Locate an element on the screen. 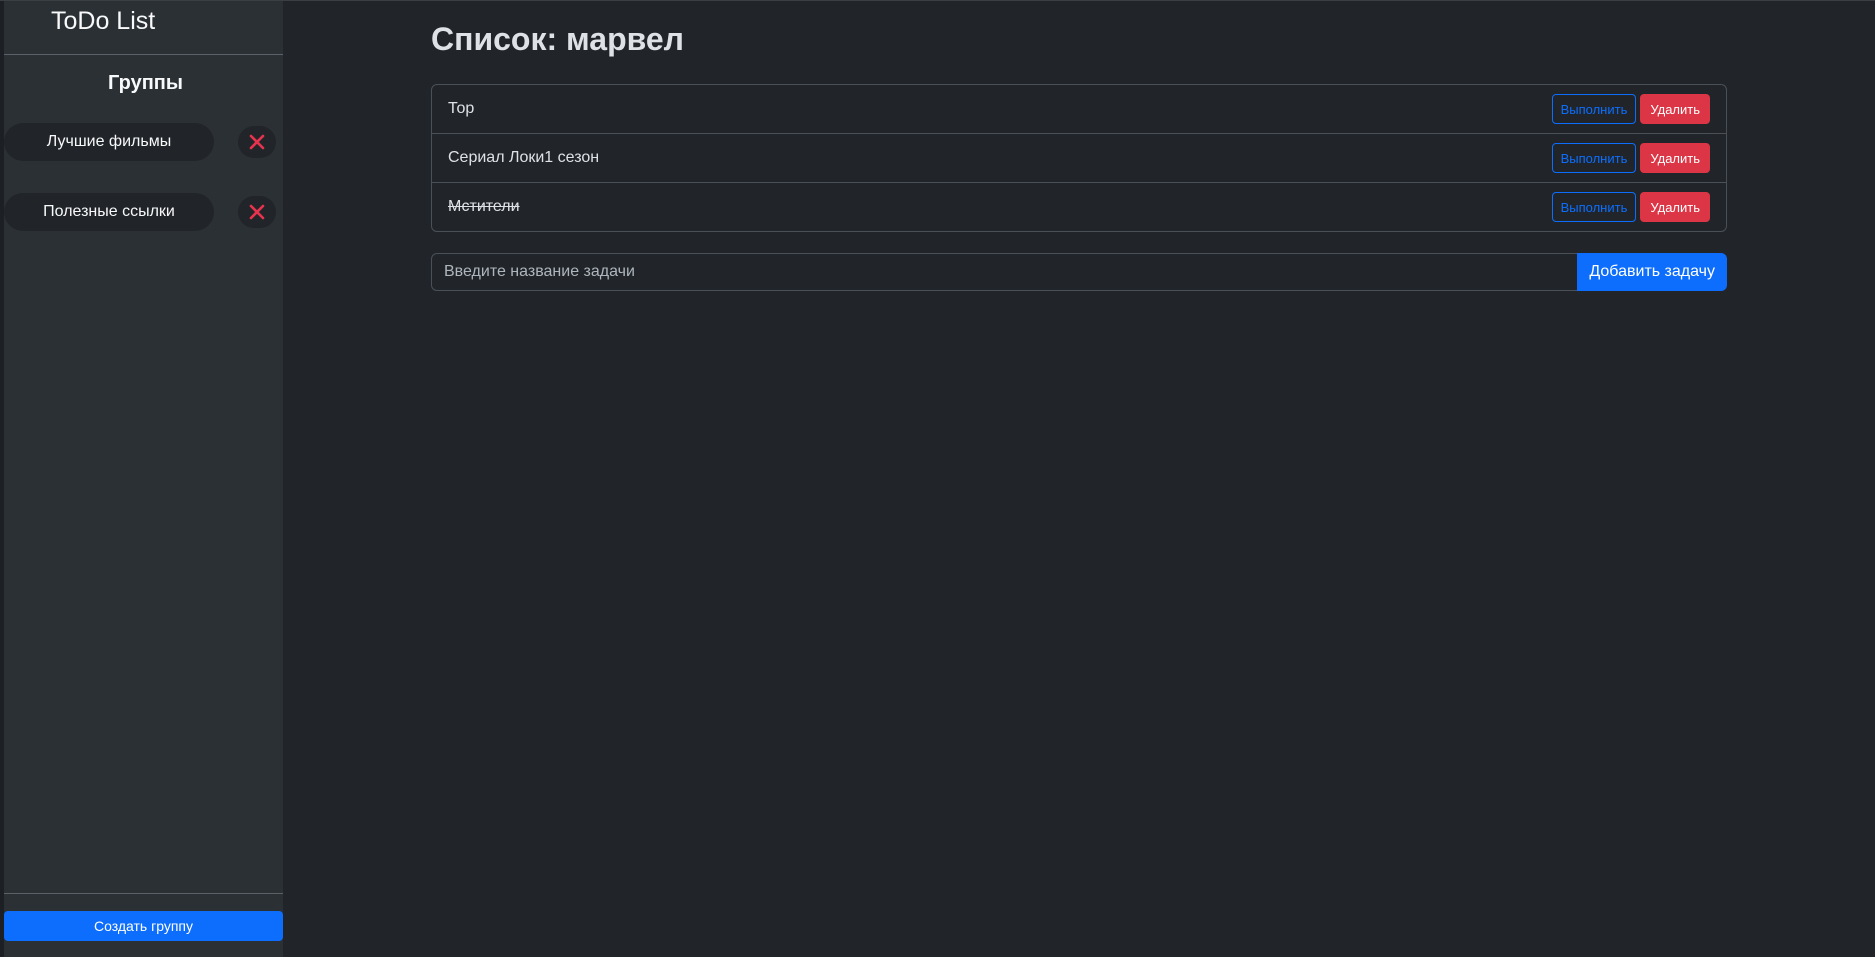 This screenshot has width=1875, height=957. task-text: Тор is located at coordinates (461, 108).